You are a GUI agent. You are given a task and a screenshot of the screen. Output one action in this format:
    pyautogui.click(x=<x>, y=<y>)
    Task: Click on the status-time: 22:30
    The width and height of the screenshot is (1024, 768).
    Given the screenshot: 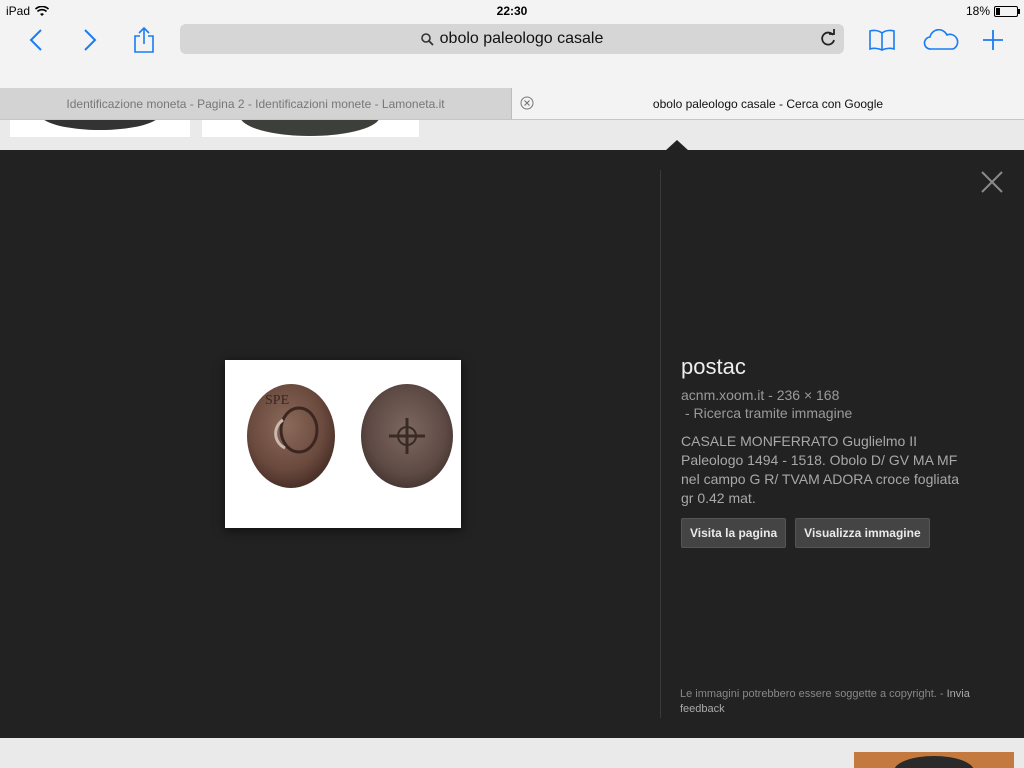 What is the action you would take?
    pyautogui.click(x=512, y=11)
    